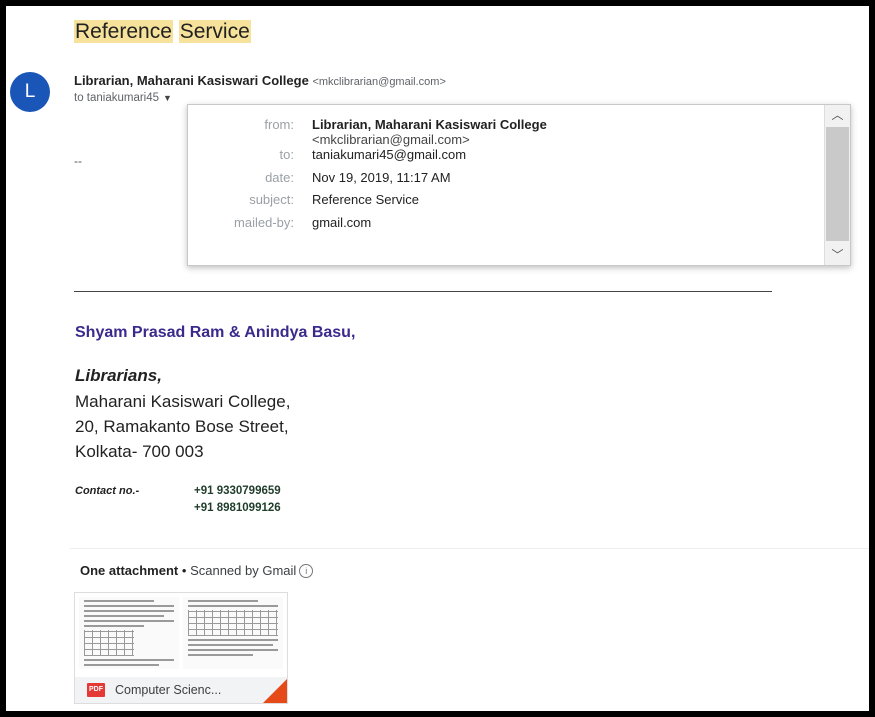 The width and height of the screenshot is (875, 717). I want to click on address-line-3: Kolkata- 700 003, so click(139, 451).